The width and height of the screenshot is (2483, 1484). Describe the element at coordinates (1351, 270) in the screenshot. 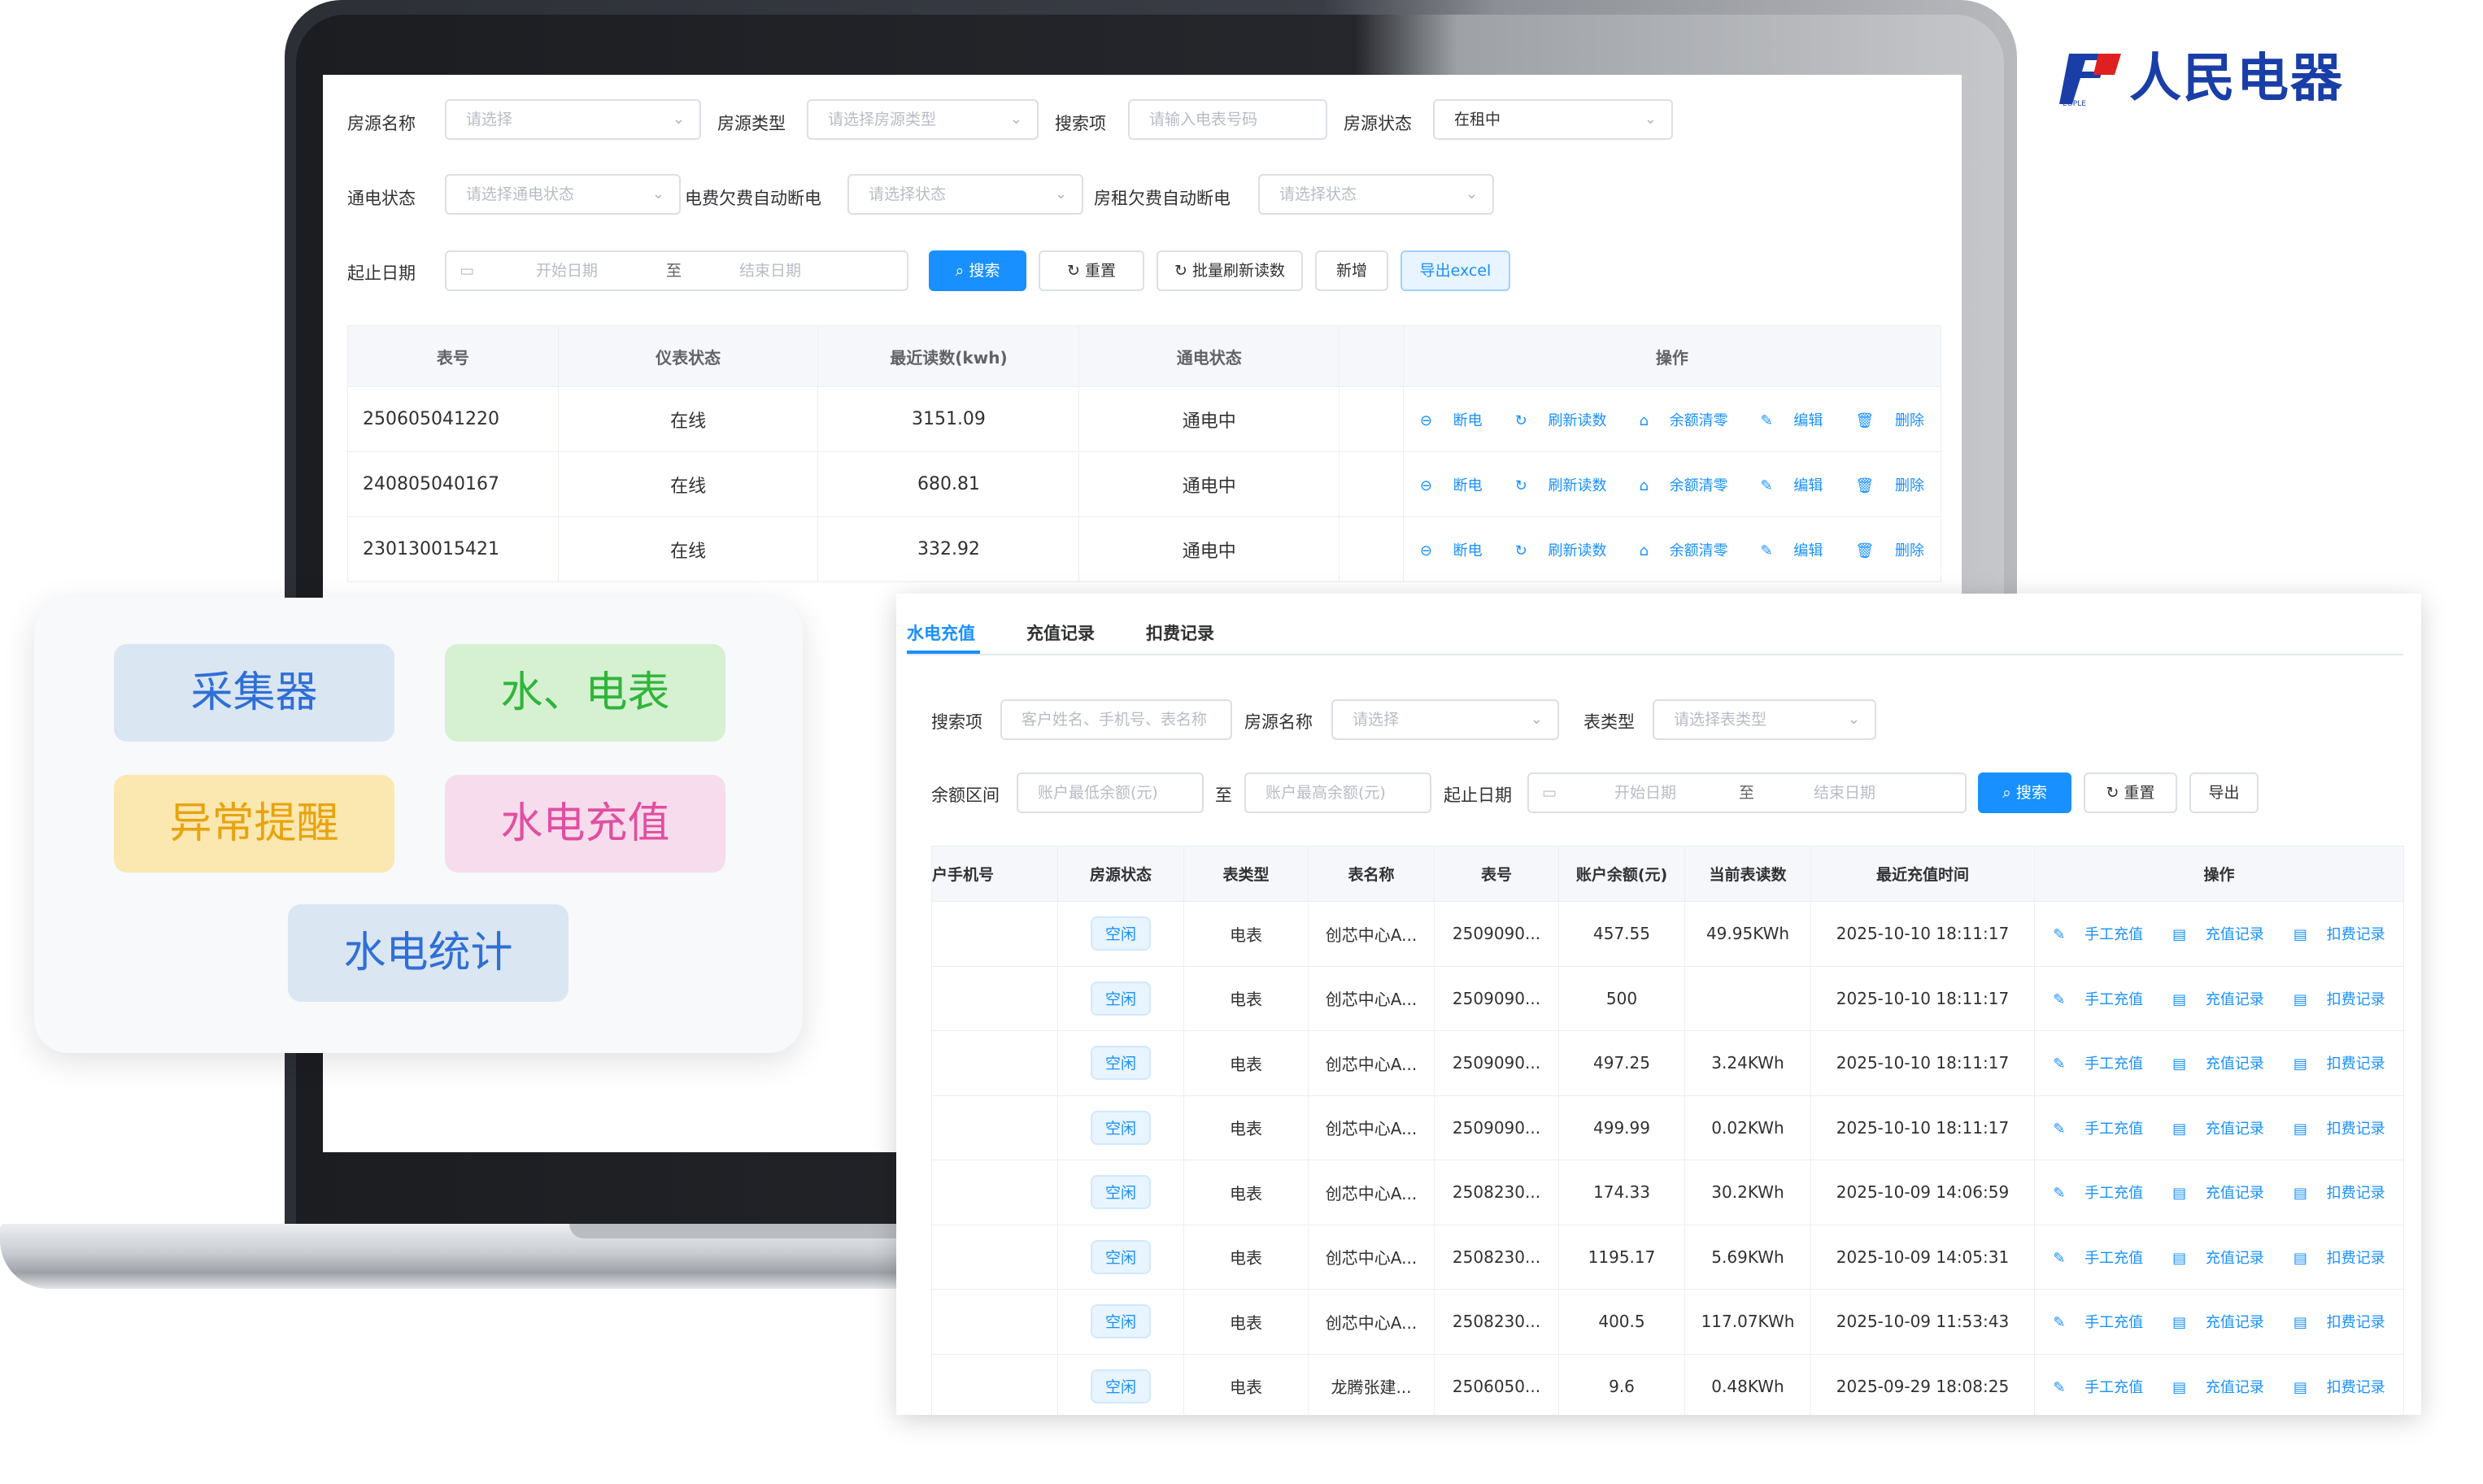

I see `add-button: 新增` at that location.